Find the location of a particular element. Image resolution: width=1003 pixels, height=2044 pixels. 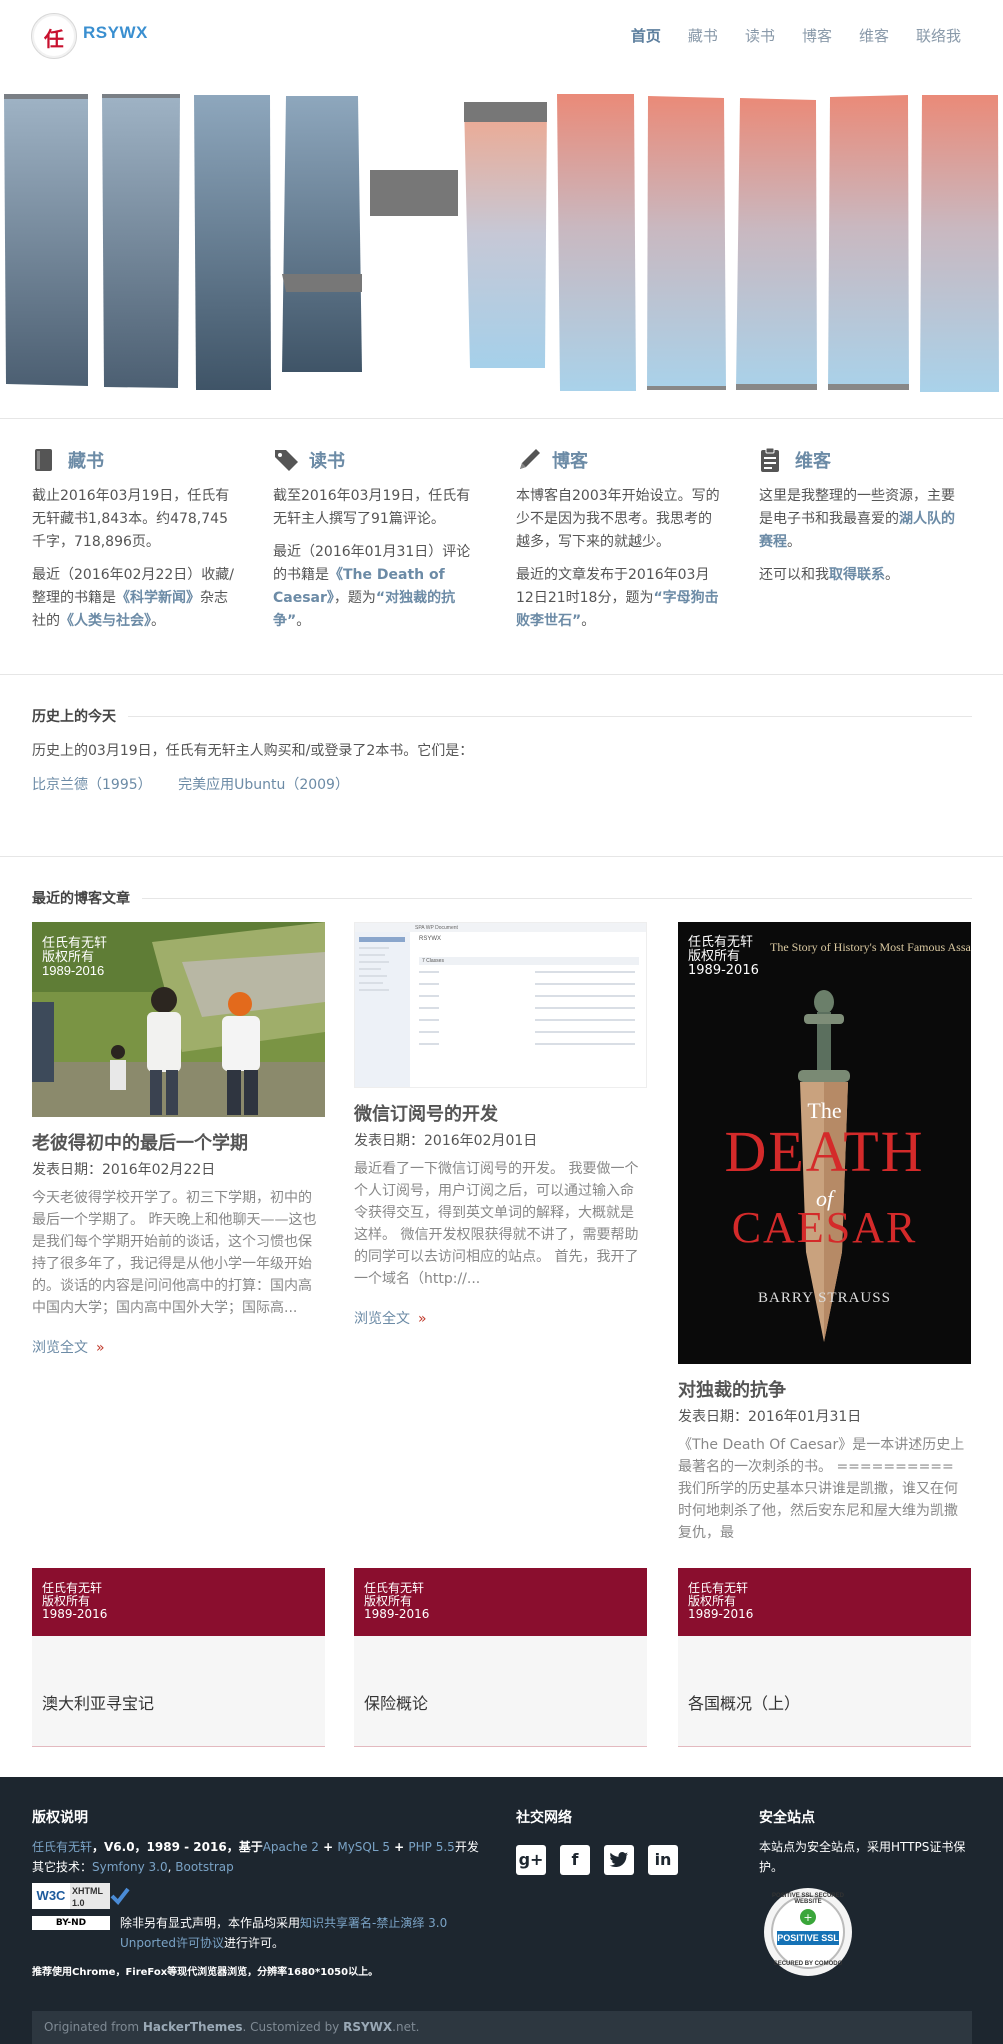

footer-social: 社交网络 g+ f in is located at coordinates (597, 1841).